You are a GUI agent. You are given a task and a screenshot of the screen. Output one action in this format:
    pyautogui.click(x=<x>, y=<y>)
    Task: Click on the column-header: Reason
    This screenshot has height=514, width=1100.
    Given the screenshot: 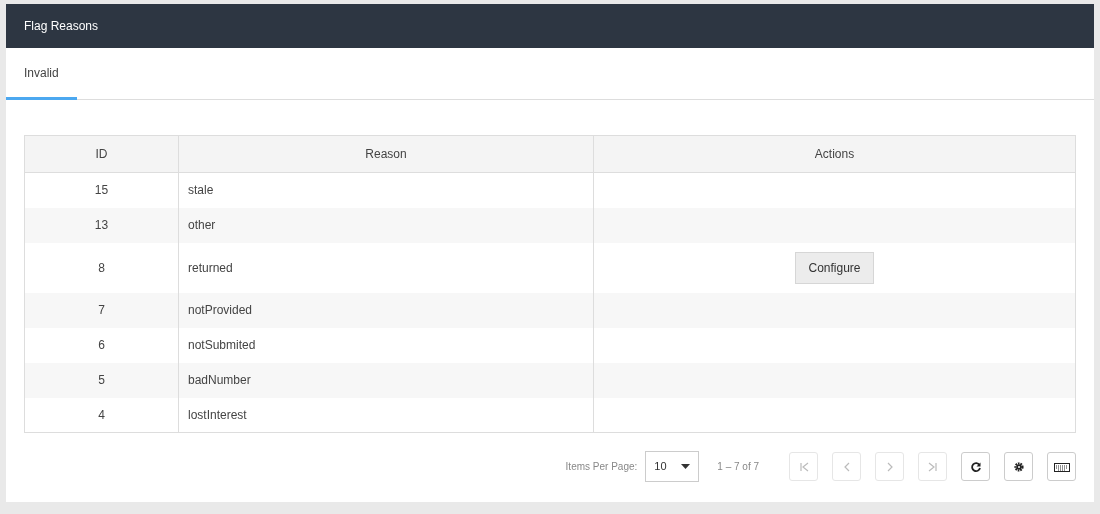 What is the action you would take?
    pyautogui.click(x=386, y=154)
    